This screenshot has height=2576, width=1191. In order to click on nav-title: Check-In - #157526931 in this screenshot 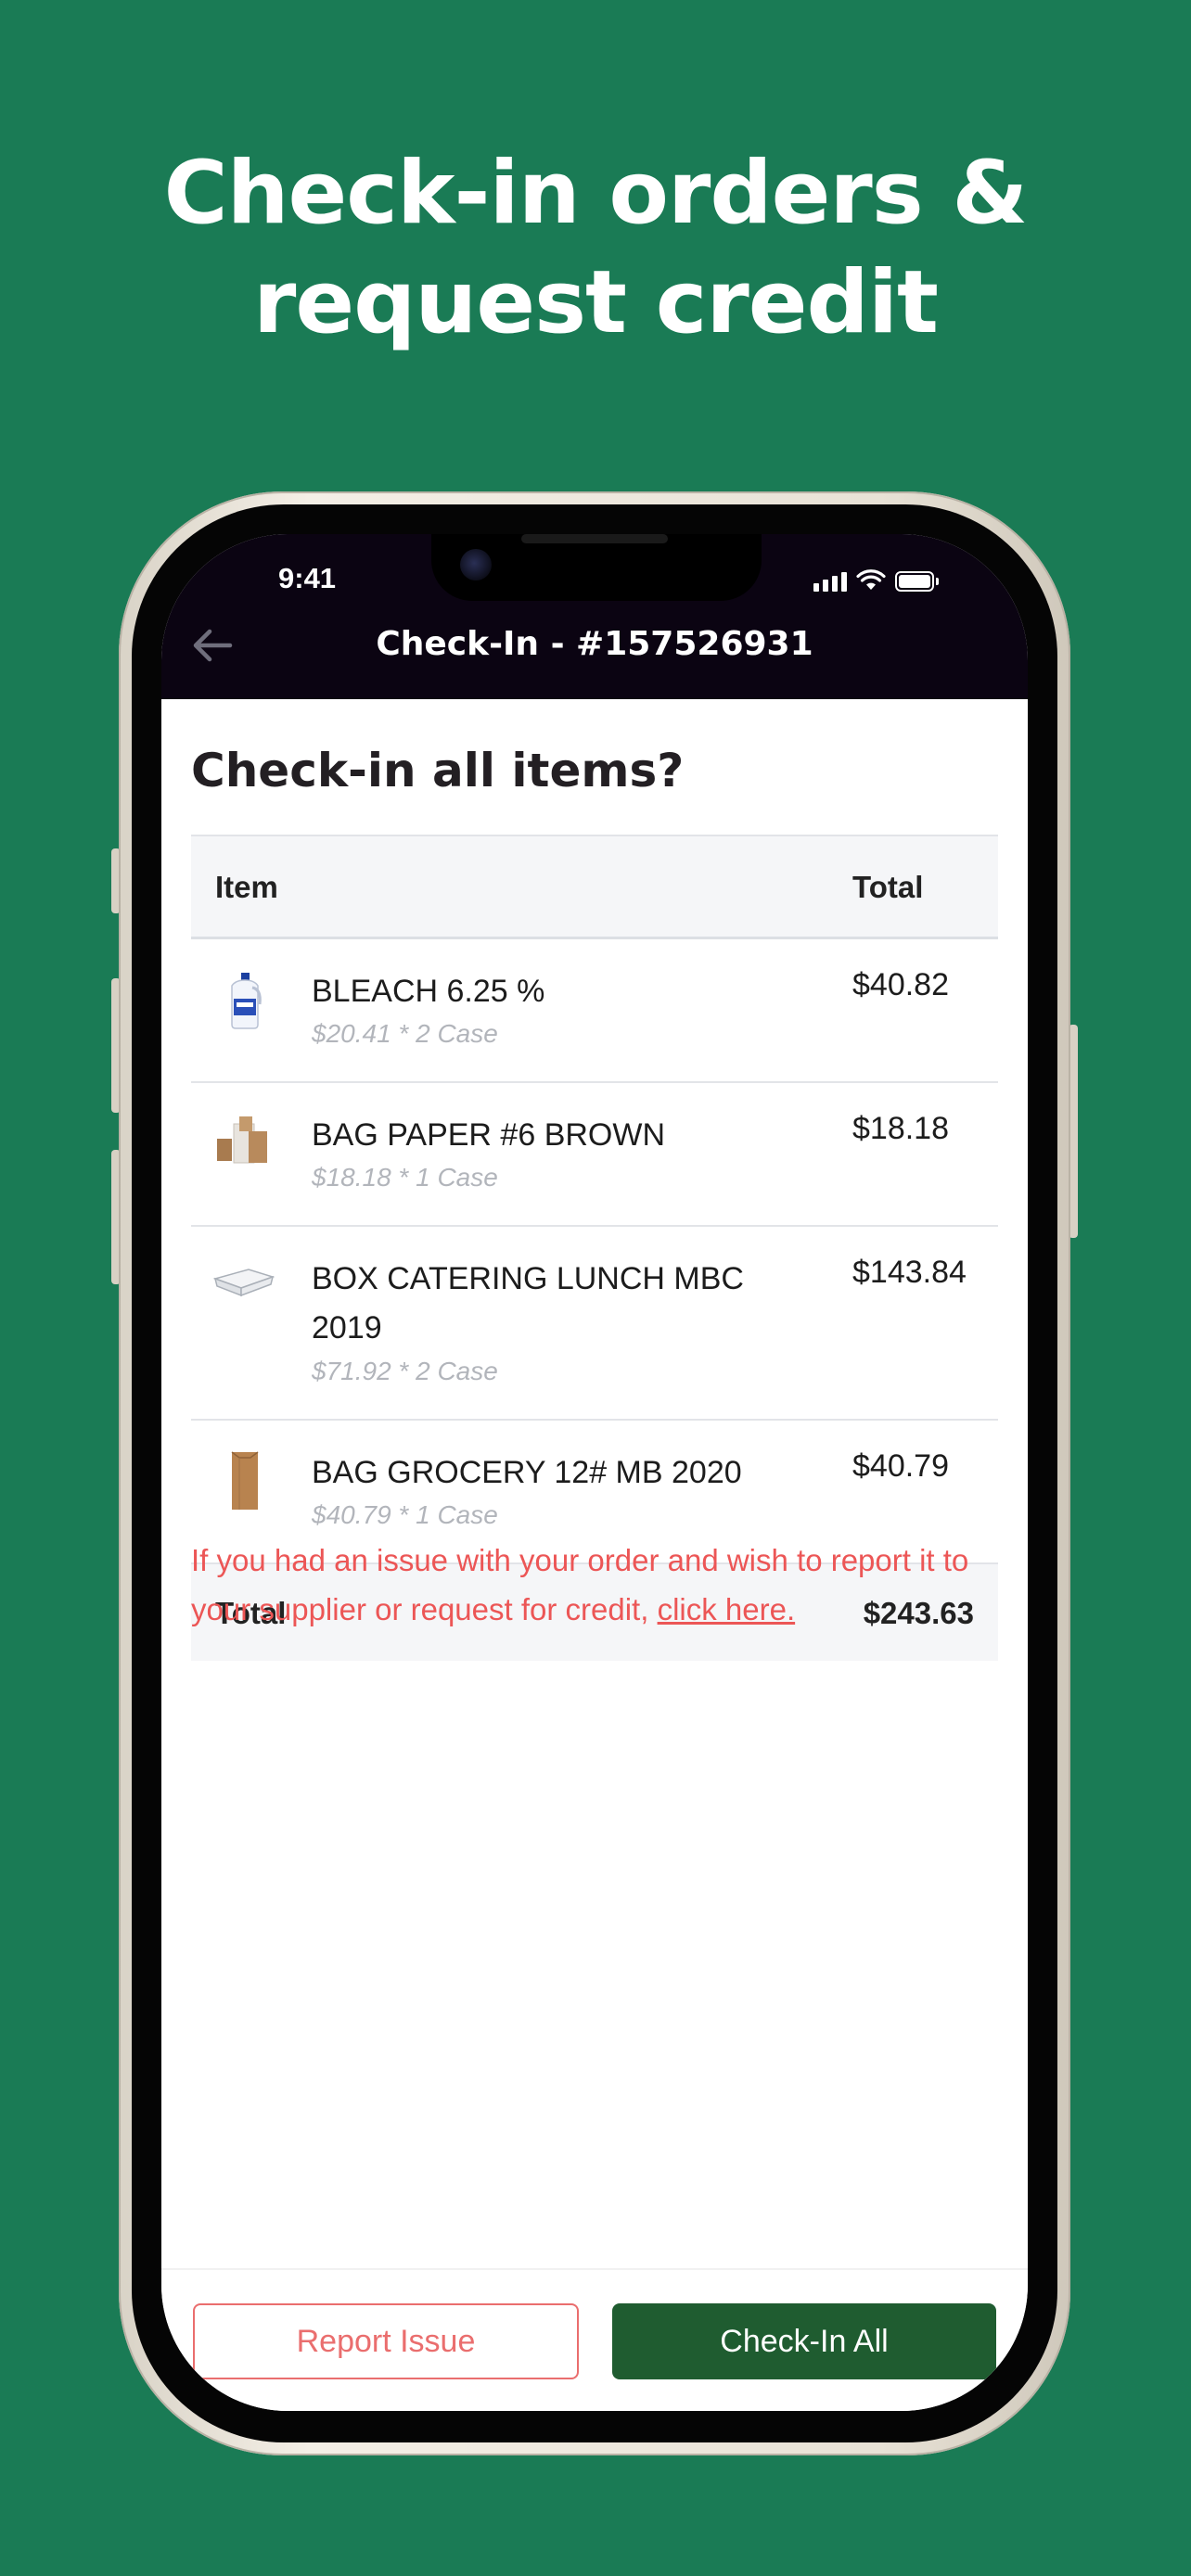, I will do `click(594, 644)`.